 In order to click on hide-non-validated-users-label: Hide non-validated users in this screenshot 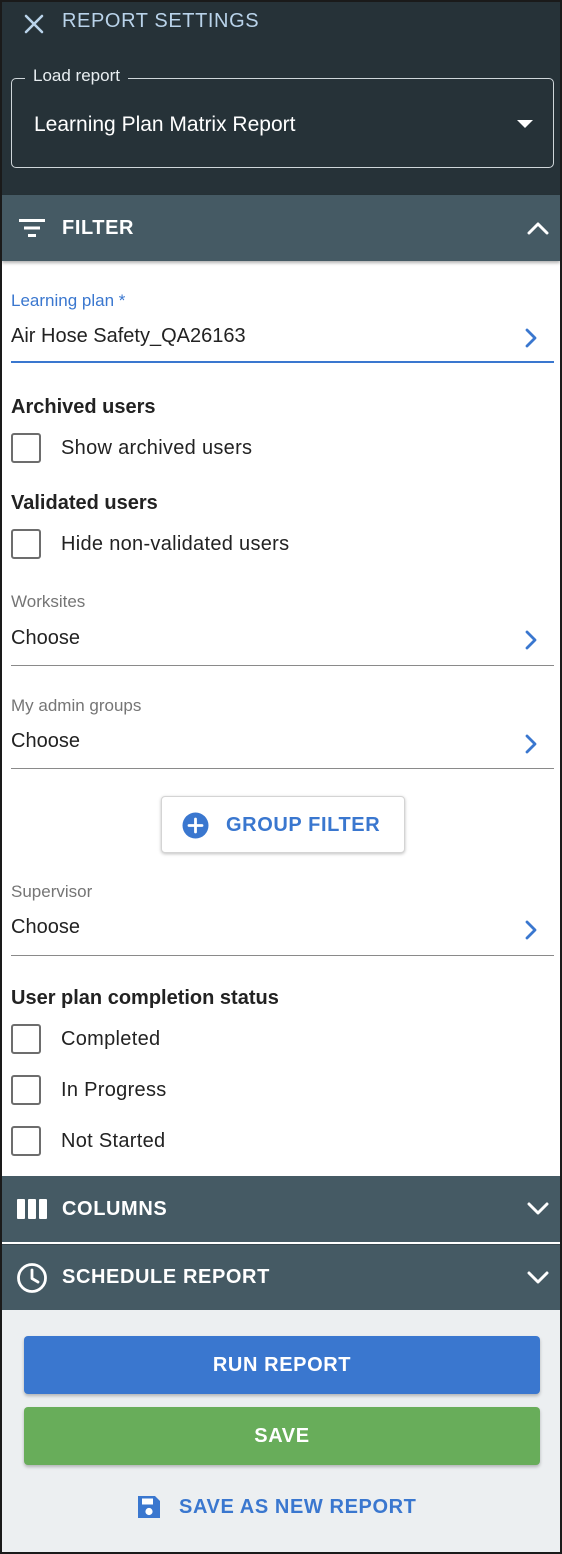, I will do `click(175, 543)`.